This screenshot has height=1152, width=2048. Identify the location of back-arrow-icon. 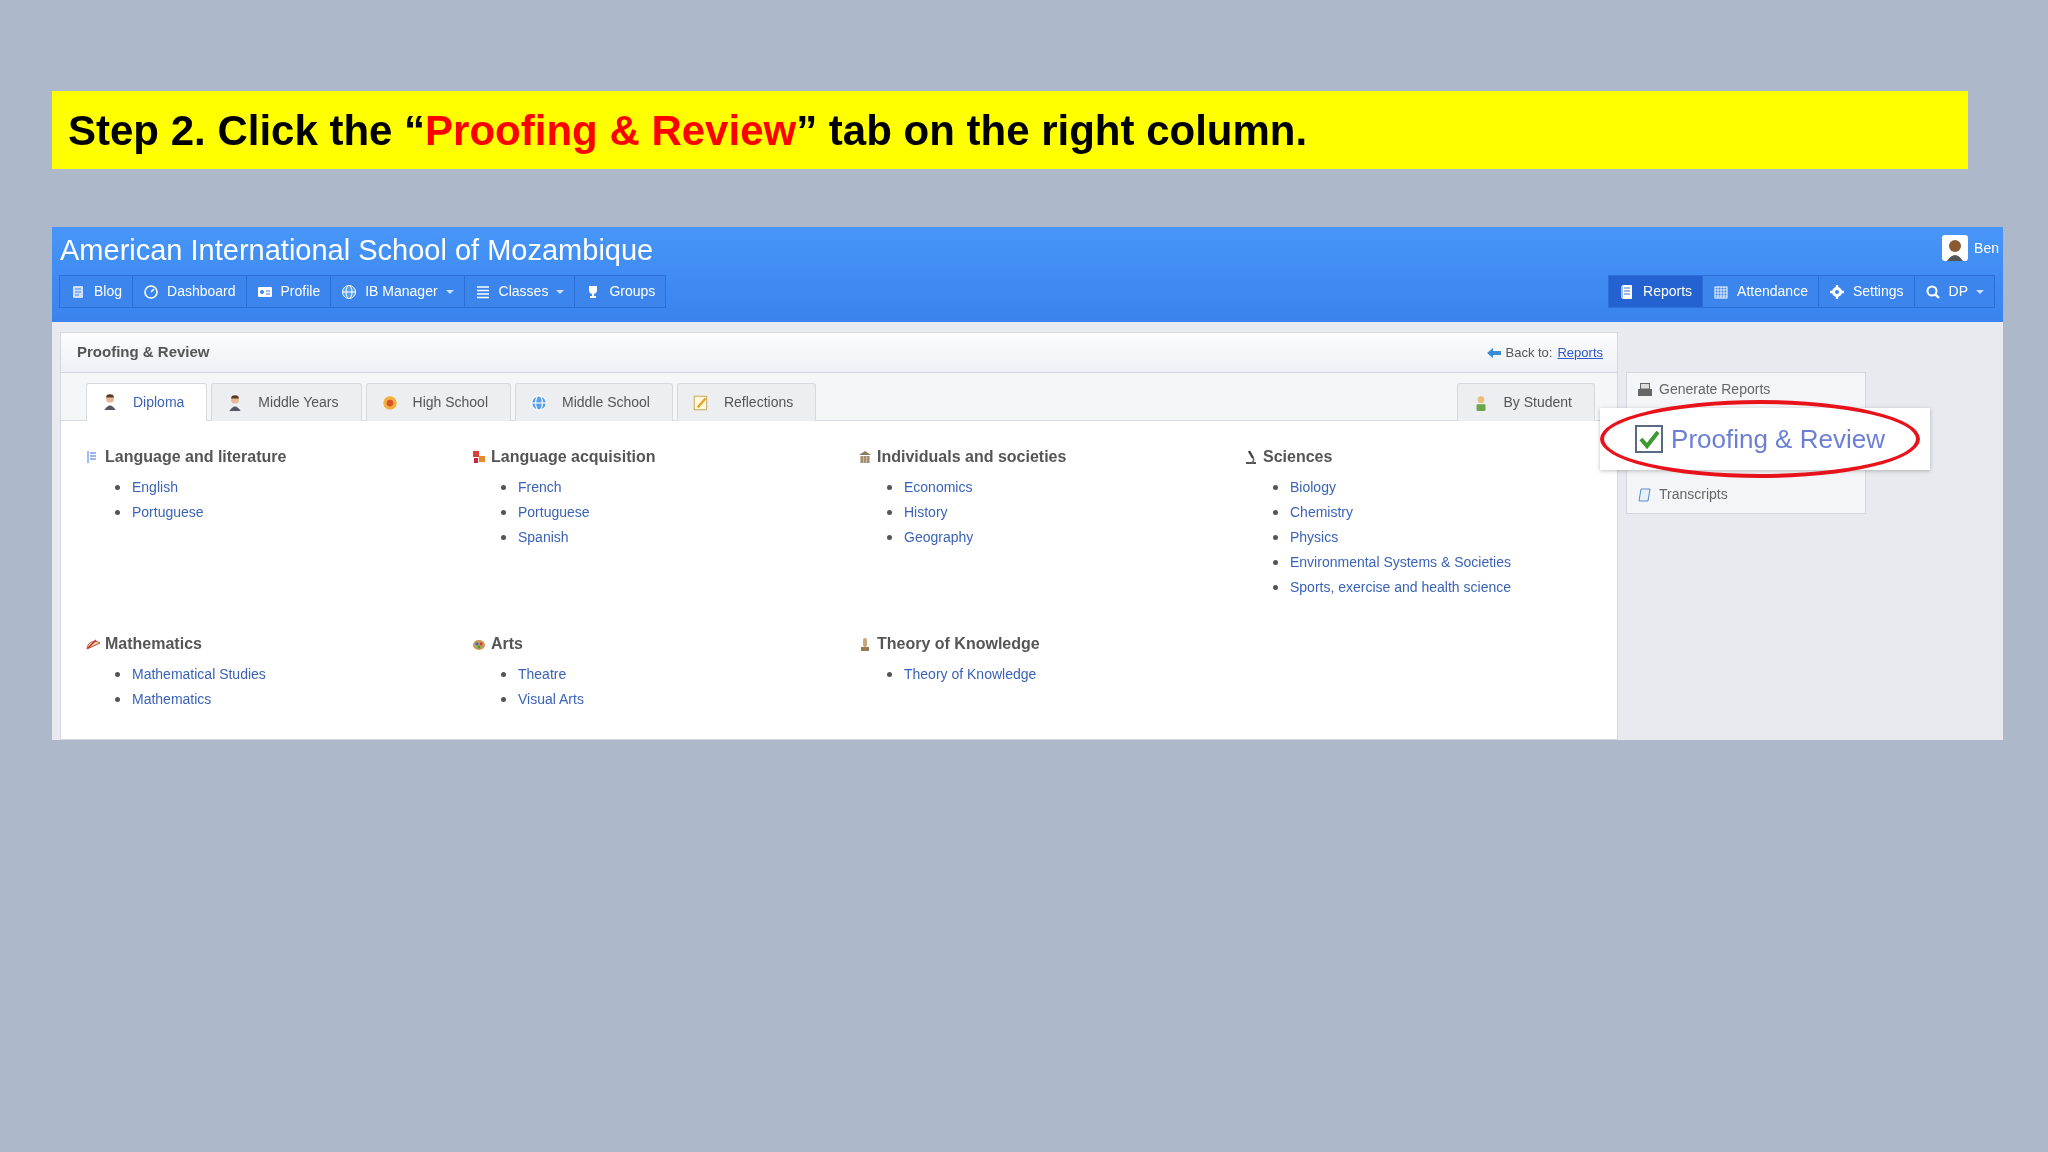
(1493, 352).